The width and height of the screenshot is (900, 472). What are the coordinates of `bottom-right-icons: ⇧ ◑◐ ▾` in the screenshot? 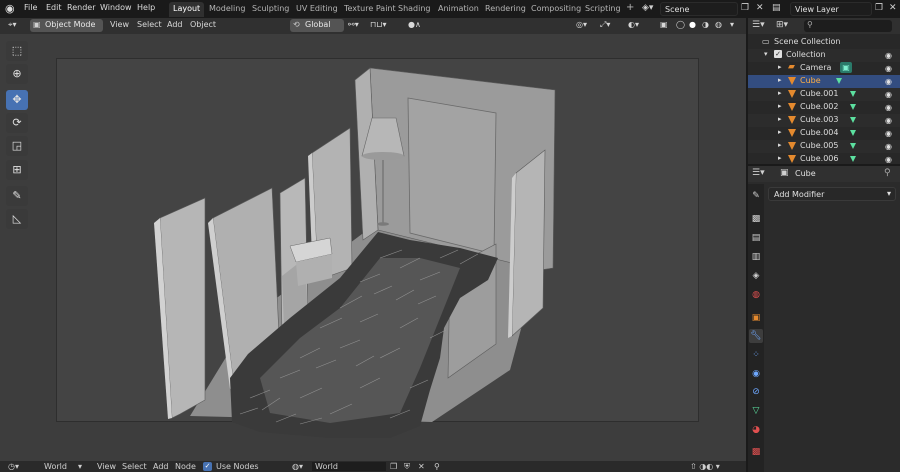 It's located at (705, 466).